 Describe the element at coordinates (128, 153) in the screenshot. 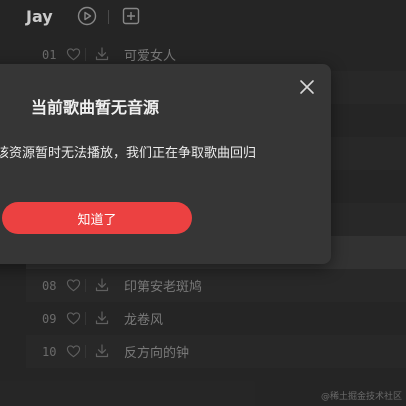

I see `dialog-message: 该资源暂时无法播放，我们正在争取歌曲回归` at that location.